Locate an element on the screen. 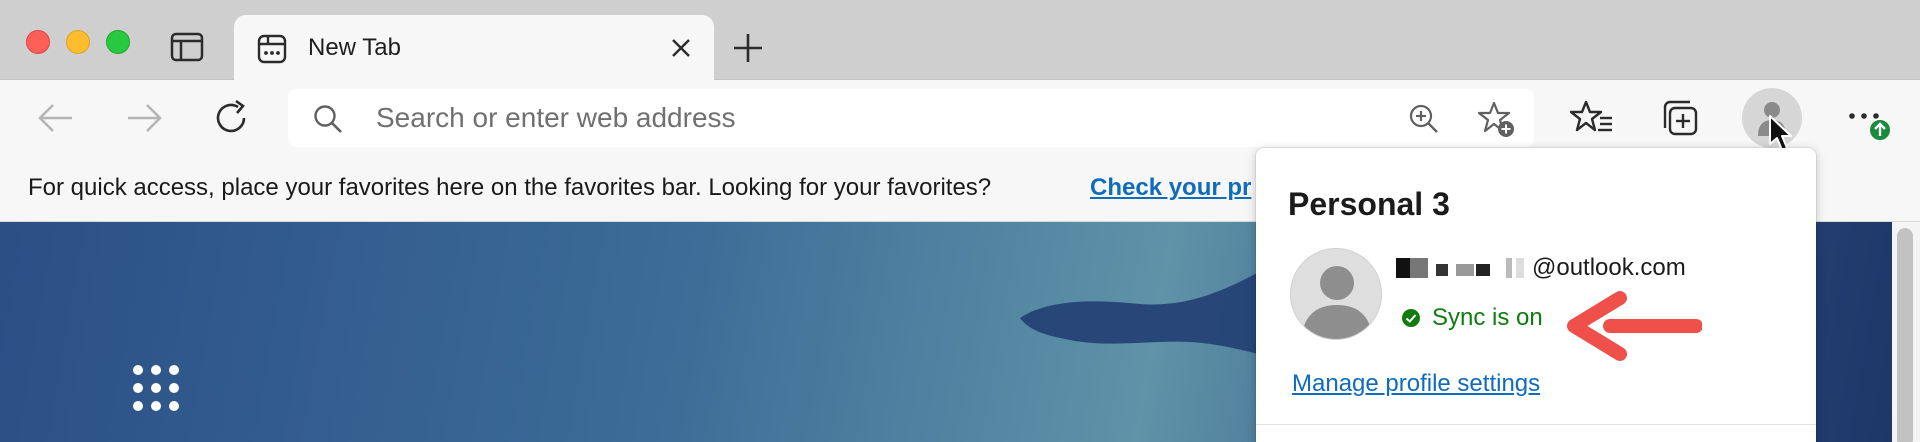 This screenshot has width=1920, height=442. address-input is located at coordinates (826, 118).